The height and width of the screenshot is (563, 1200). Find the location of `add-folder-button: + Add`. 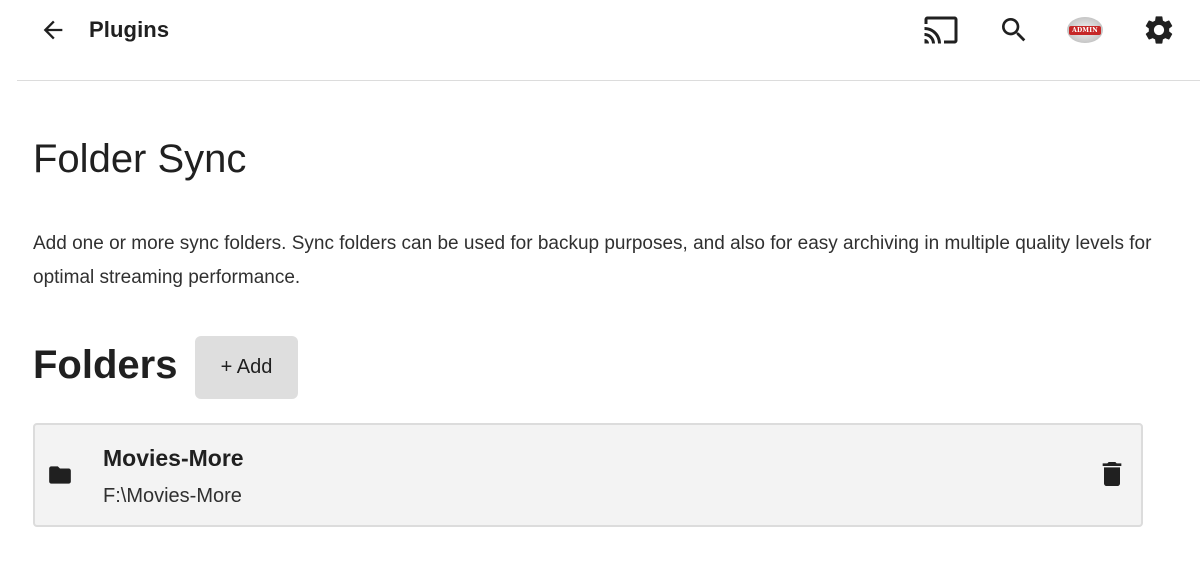

add-folder-button: + Add is located at coordinates (246, 367).